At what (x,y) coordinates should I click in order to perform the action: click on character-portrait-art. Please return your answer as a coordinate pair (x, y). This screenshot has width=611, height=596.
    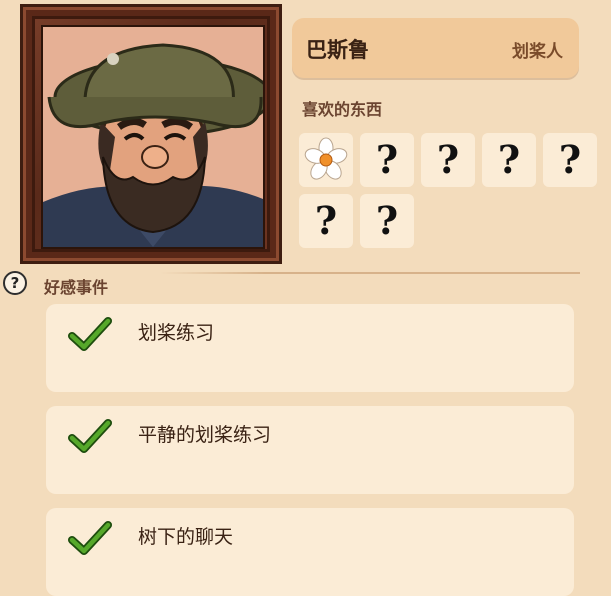
    Looking at the image, I should click on (153, 137).